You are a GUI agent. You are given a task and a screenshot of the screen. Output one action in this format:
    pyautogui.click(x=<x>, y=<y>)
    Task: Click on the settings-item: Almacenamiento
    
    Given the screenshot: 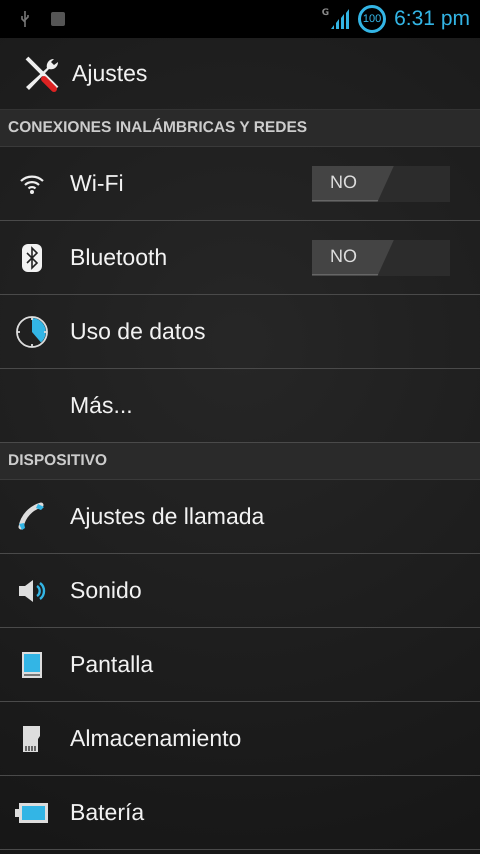 What is the action you would take?
    pyautogui.click(x=240, y=739)
    